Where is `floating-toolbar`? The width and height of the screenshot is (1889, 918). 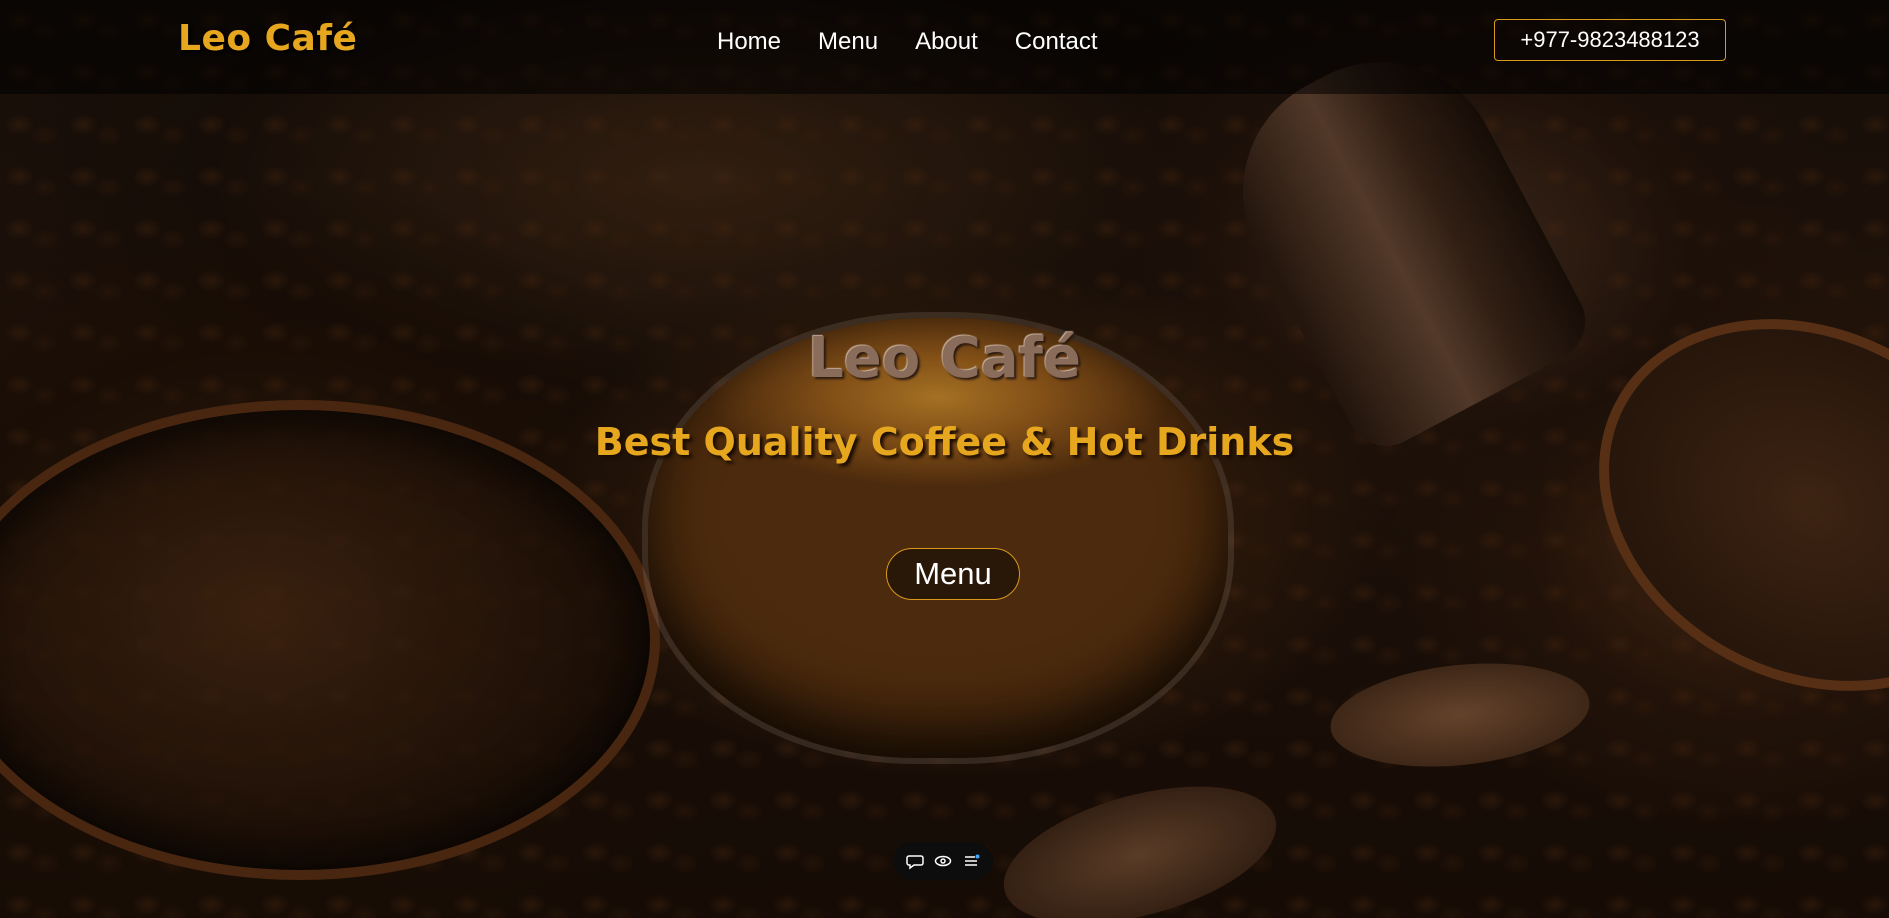 floating-toolbar is located at coordinates (943, 861).